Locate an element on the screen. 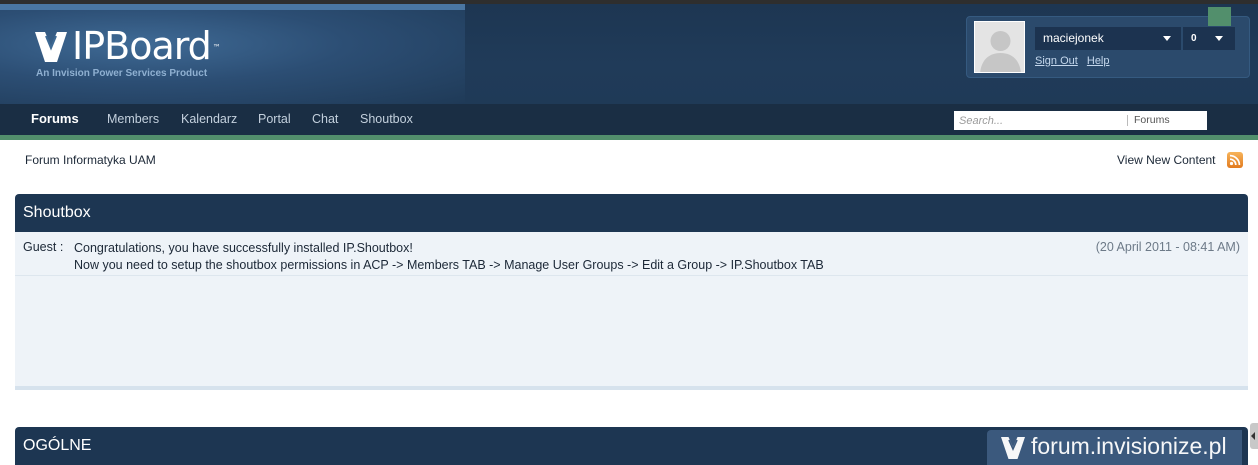 The height and width of the screenshot is (465, 1258). logo-text: IPBoard is located at coordinates (142, 46).